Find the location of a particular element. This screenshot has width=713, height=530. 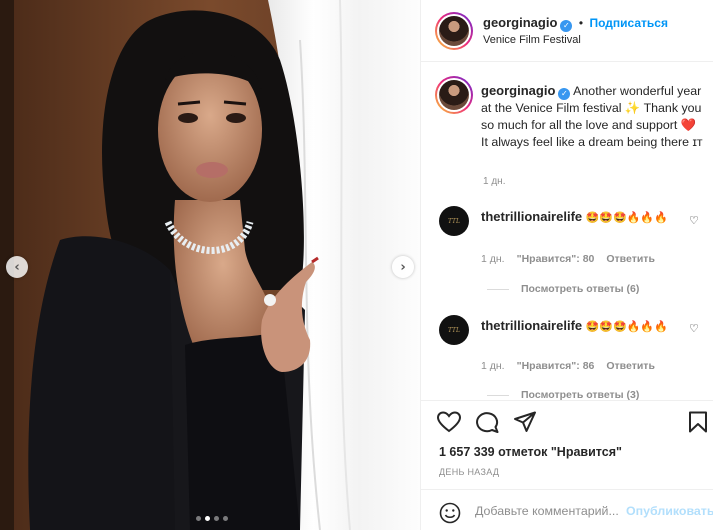

header-title-row: georginagio ✓ • Подписаться is located at coordinates (575, 23).